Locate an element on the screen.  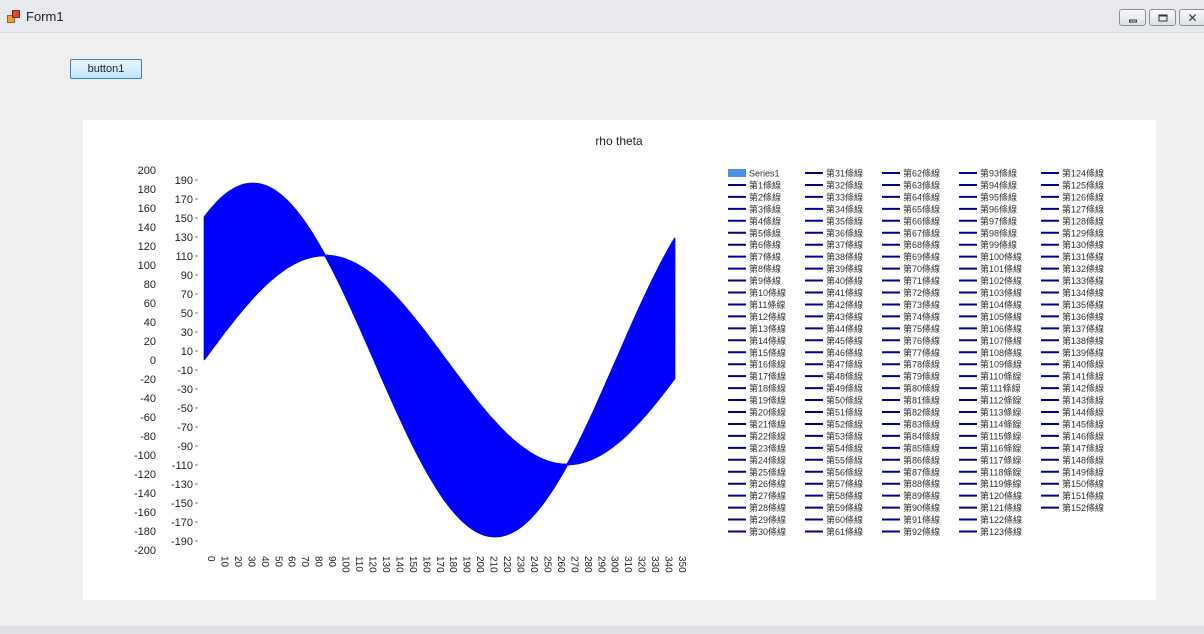
legend-entry-label: 第13條線 is located at coordinates (767, 328).